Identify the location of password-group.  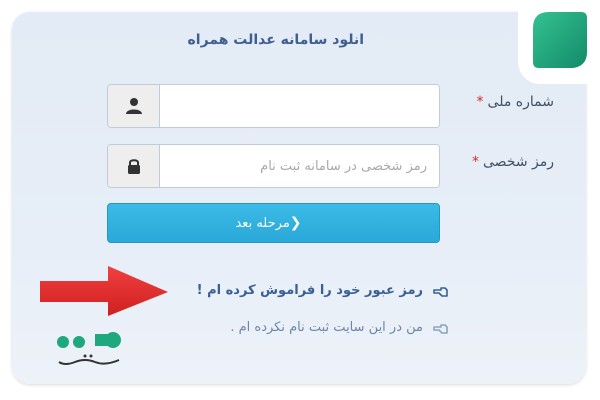
(273, 166).